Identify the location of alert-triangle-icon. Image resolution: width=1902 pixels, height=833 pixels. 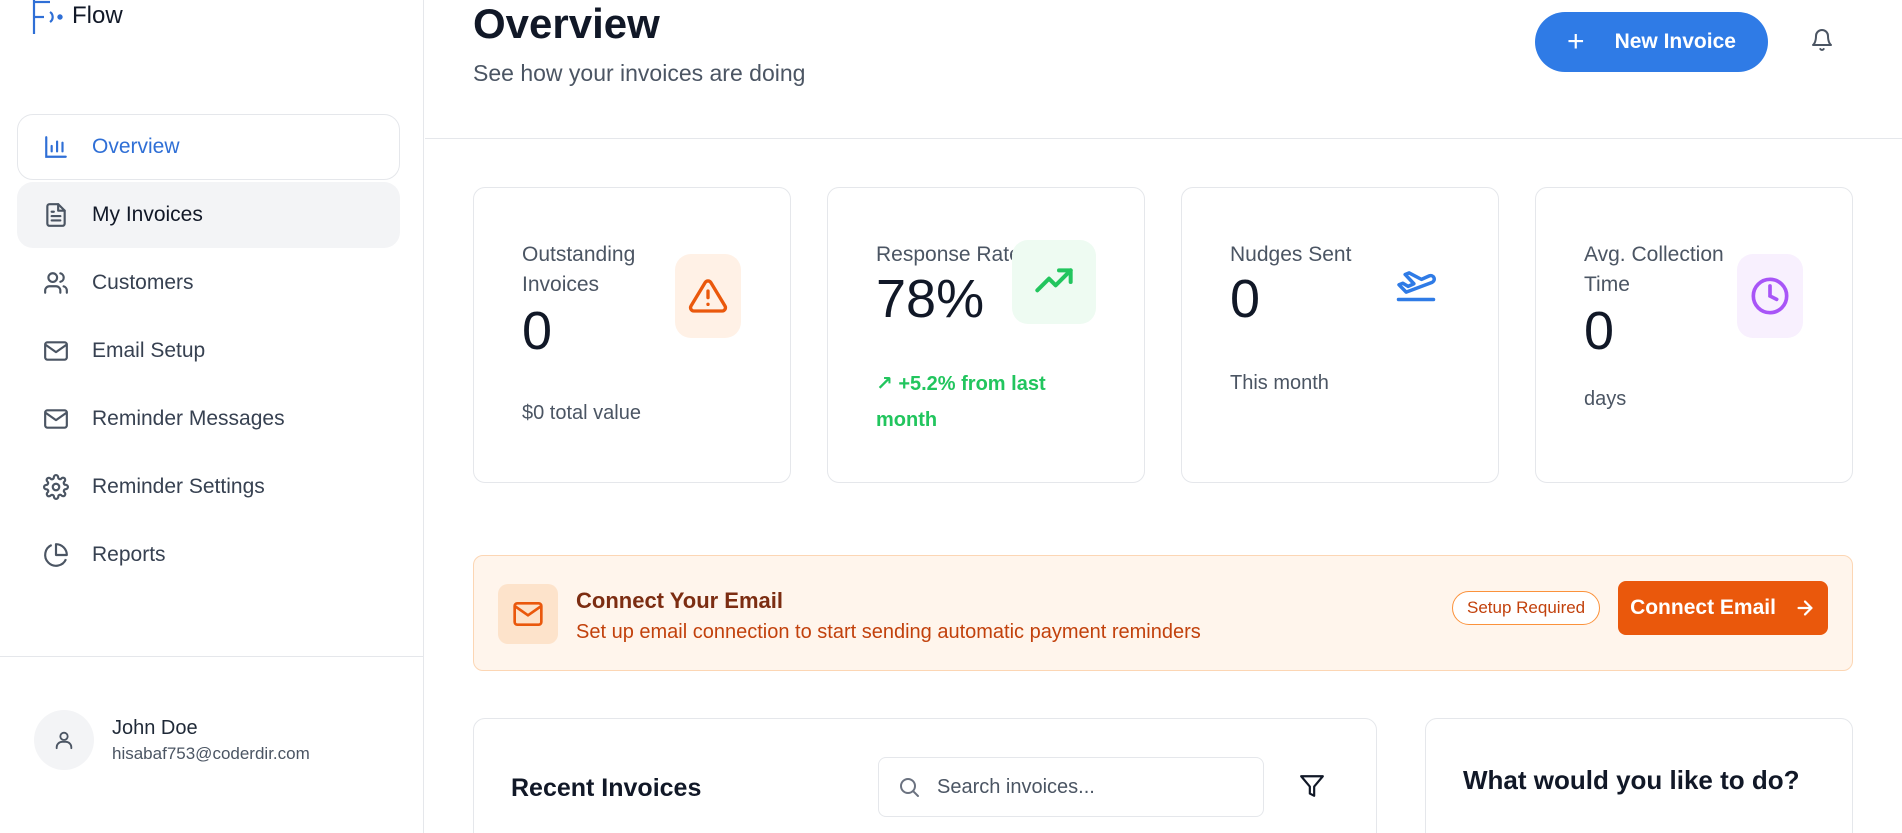
(708, 296).